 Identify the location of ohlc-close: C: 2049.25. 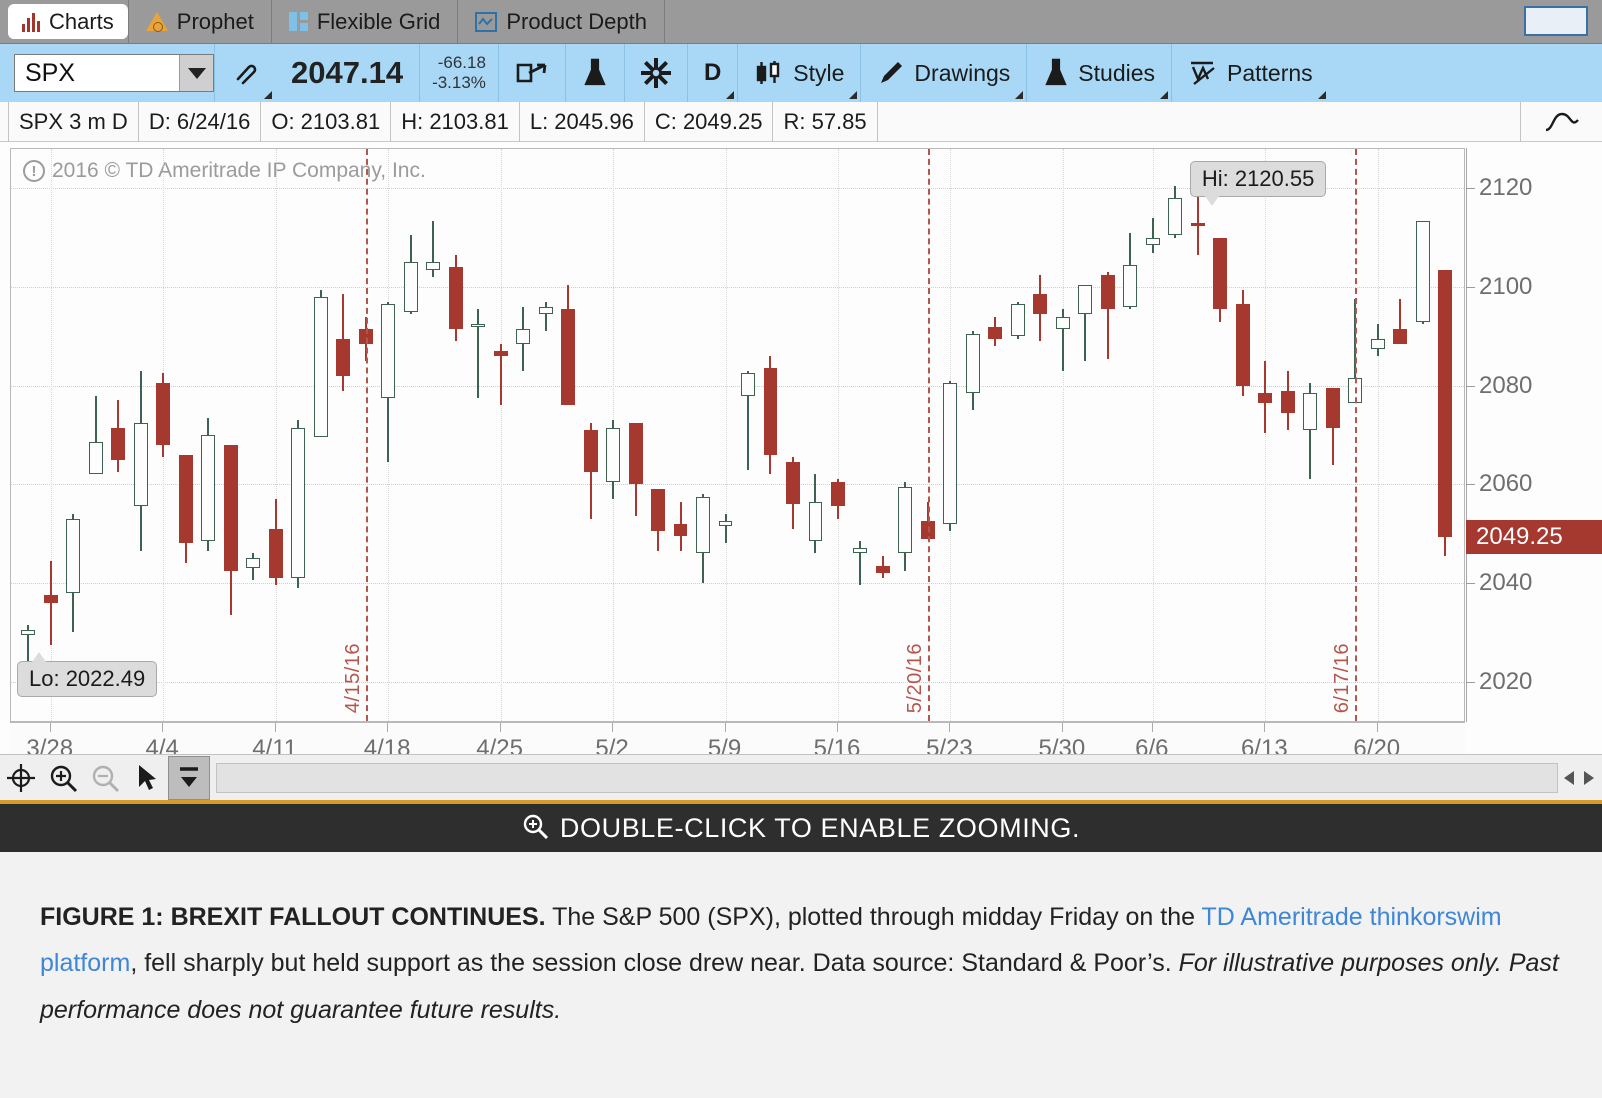
(709, 121).